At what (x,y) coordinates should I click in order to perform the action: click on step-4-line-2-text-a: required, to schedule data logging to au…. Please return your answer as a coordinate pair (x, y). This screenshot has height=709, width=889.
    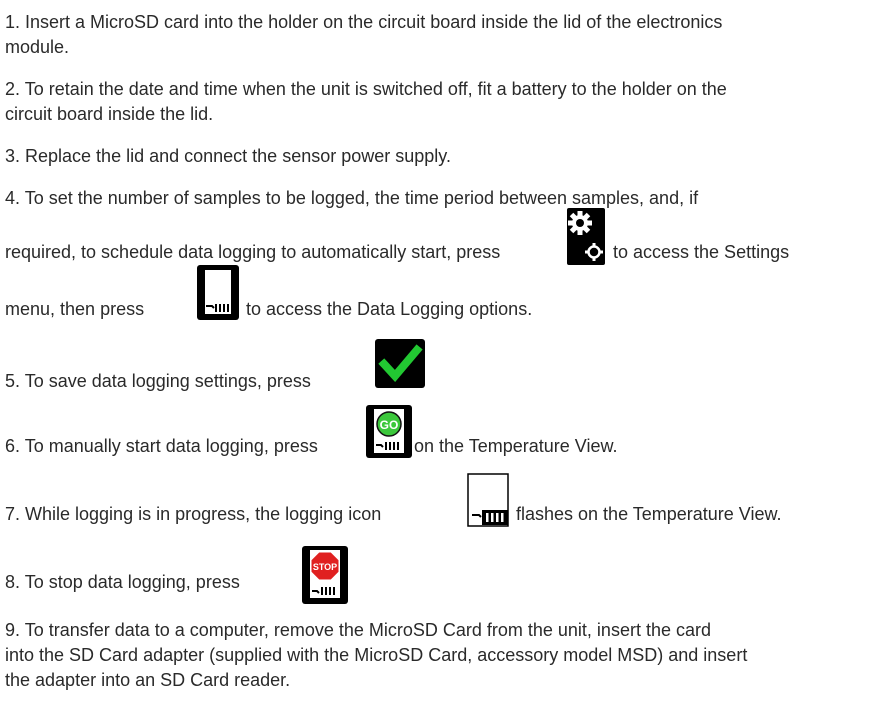
    Looking at the image, I should click on (253, 252).